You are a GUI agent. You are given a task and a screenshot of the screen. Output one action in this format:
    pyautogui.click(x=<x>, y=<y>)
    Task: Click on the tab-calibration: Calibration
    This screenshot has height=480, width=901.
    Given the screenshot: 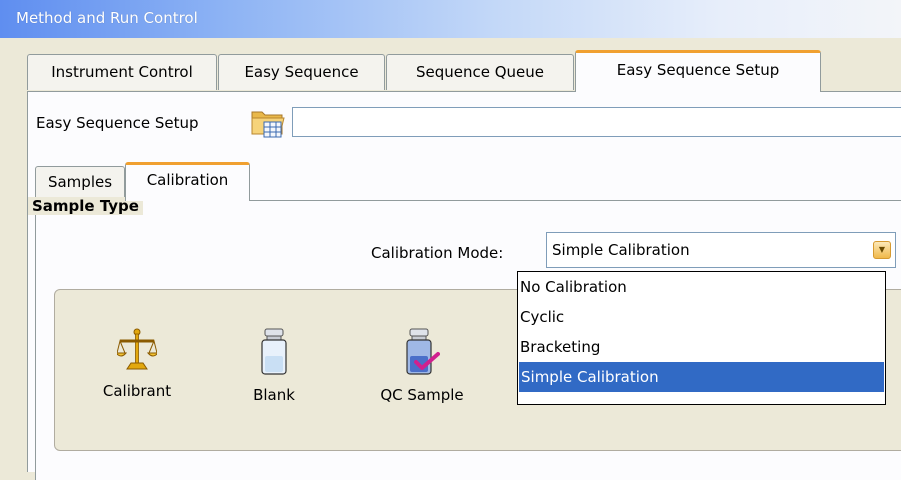 What is the action you would take?
    pyautogui.click(x=187, y=181)
    